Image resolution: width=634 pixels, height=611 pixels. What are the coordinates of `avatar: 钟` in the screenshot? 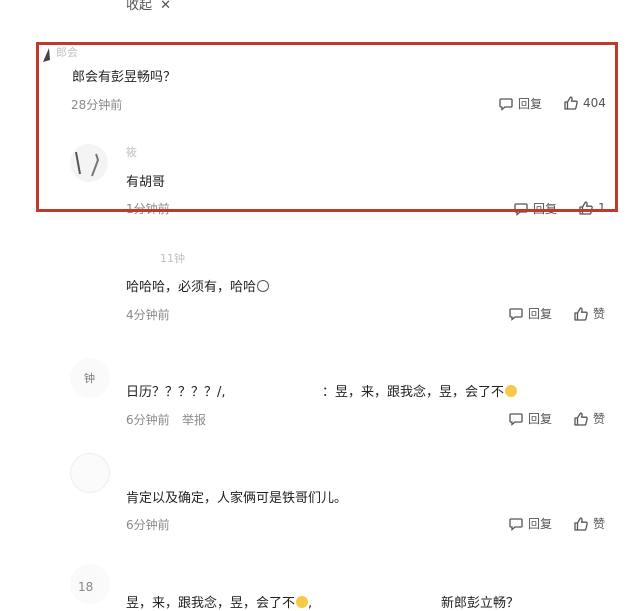 It's located at (90, 378).